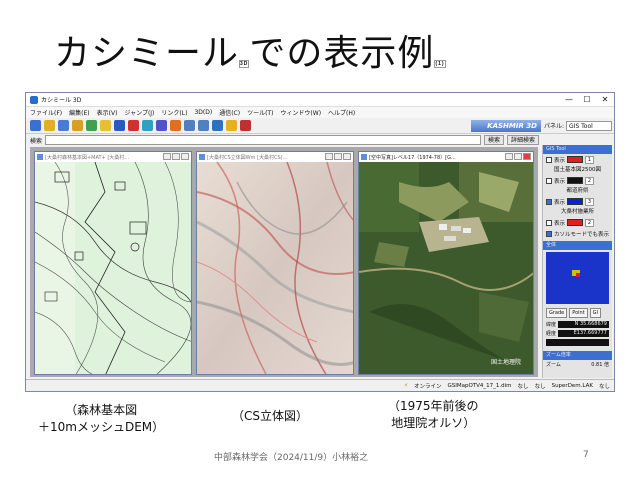 This screenshot has width=640, height=480. Describe the element at coordinates (551, 334) in the screenshot. I see `longitude-label: 経度` at that location.